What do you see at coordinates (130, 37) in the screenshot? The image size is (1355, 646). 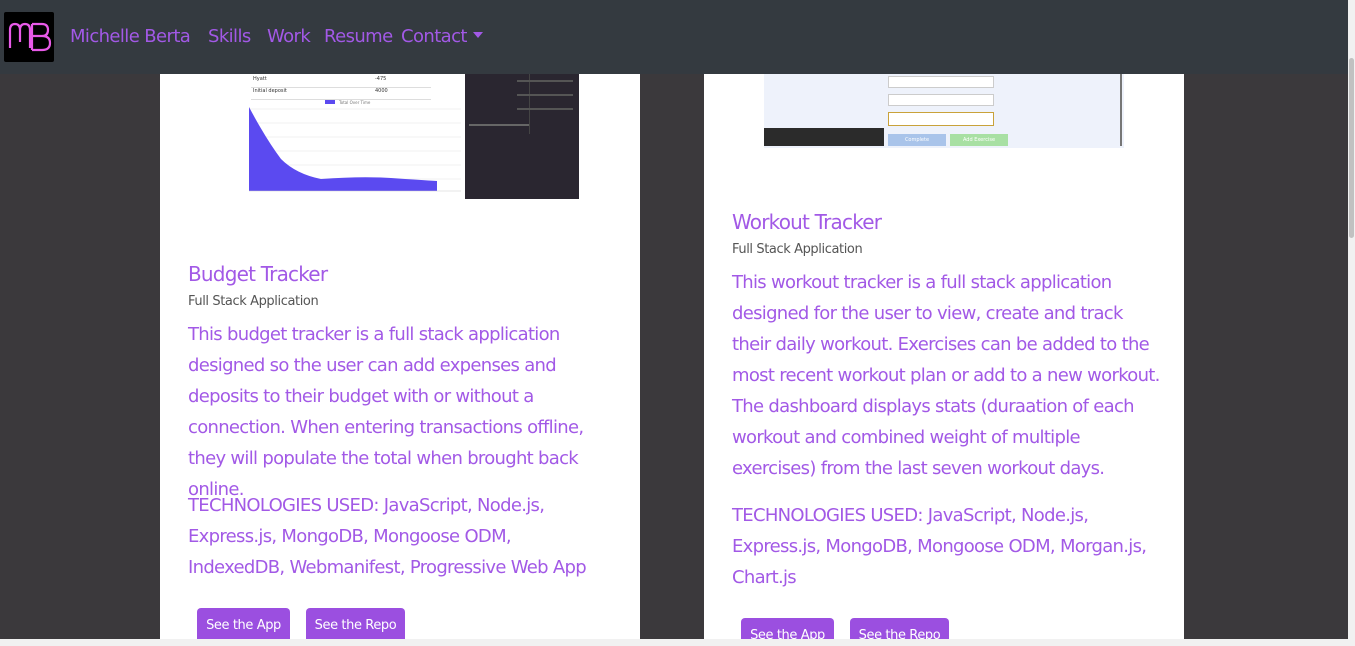 I see `brand-link: Michelle Berta` at bounding box center [130, 37].